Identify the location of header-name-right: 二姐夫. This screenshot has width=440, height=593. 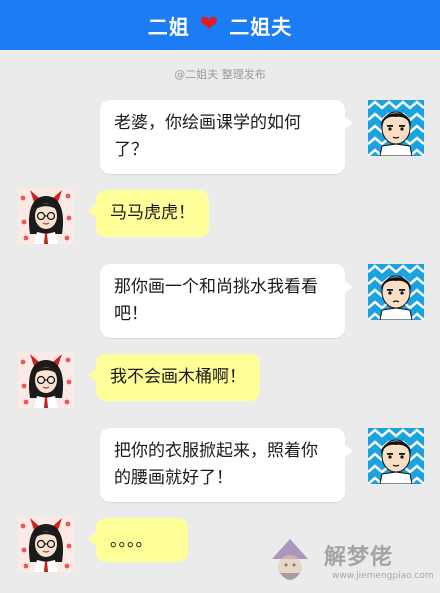
(261, 26).